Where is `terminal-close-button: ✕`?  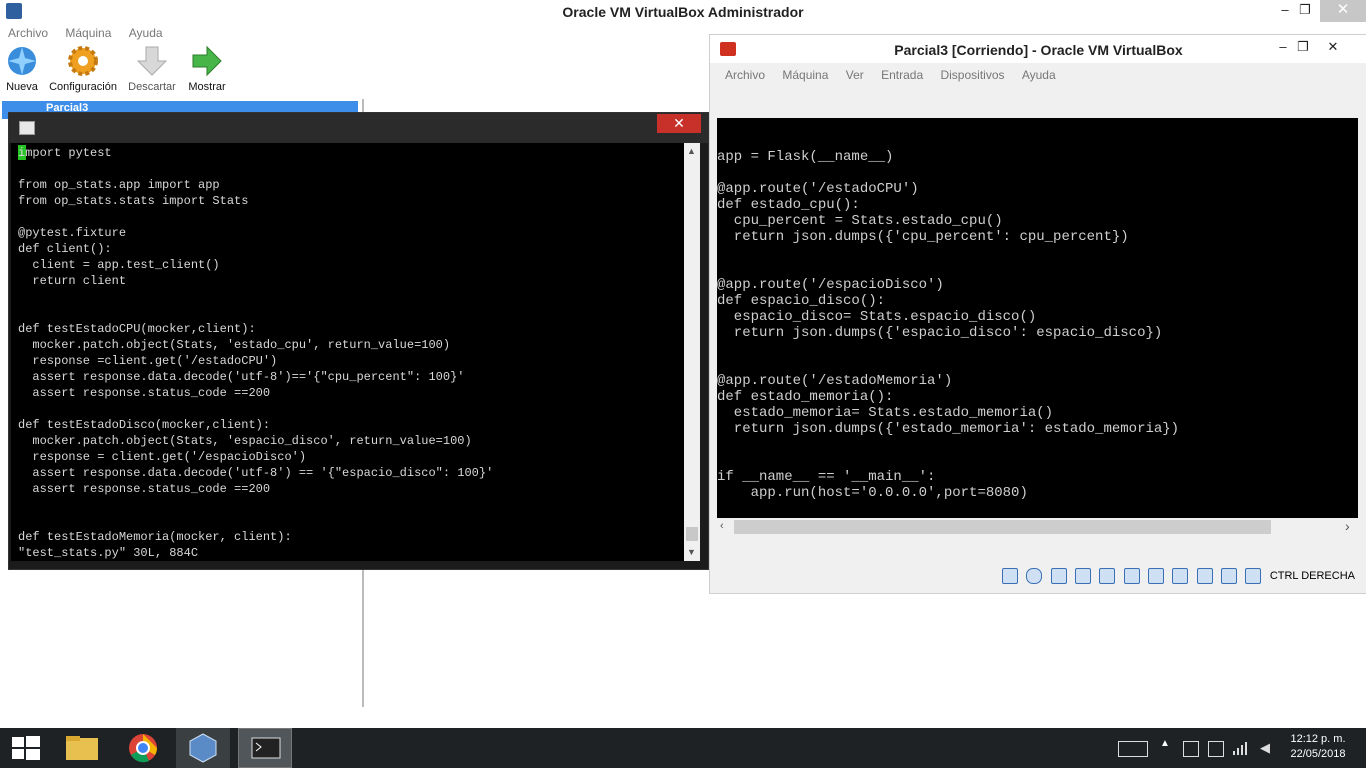
terminal-close-button: ✕ is located at coordinates (679, 123).